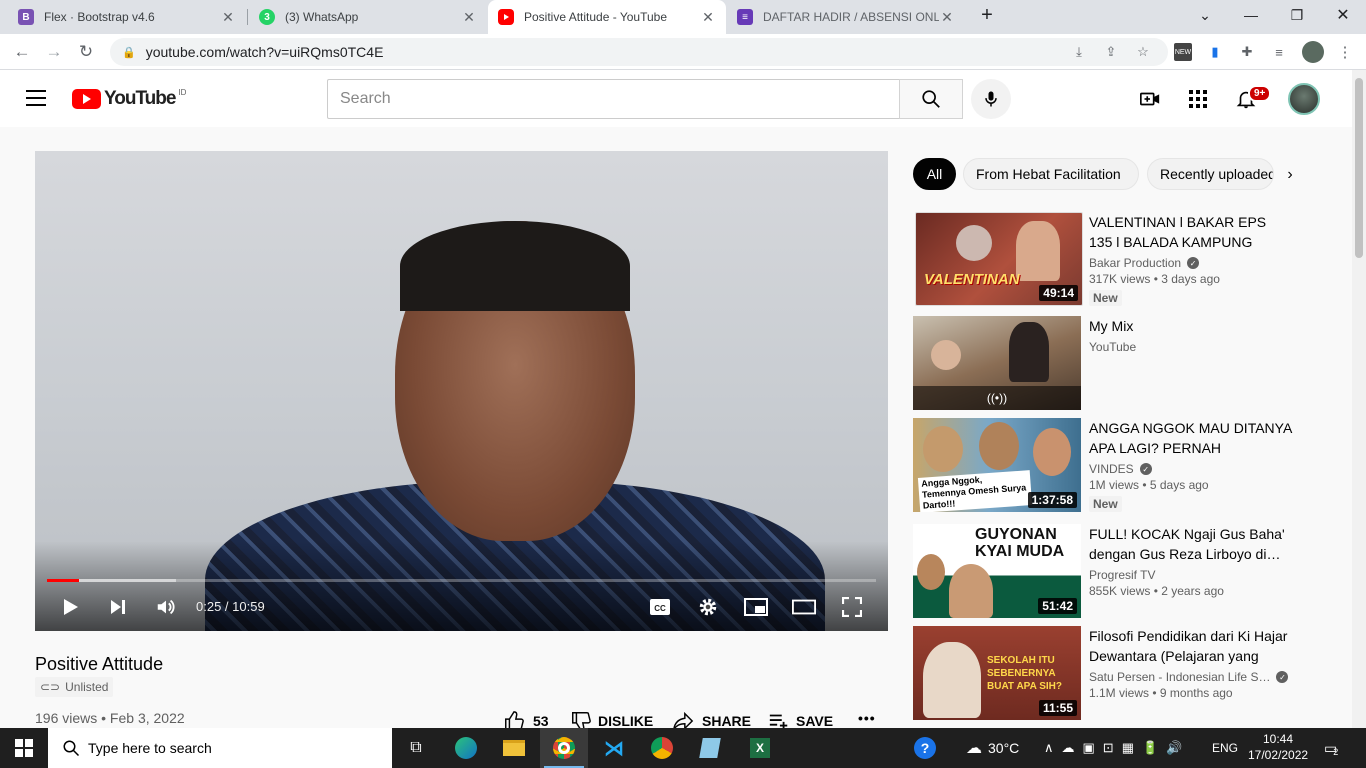 The width and height of the screenshot is (1366, 768). I want to click on task-view-icon: ⧉, so click(416, 748).